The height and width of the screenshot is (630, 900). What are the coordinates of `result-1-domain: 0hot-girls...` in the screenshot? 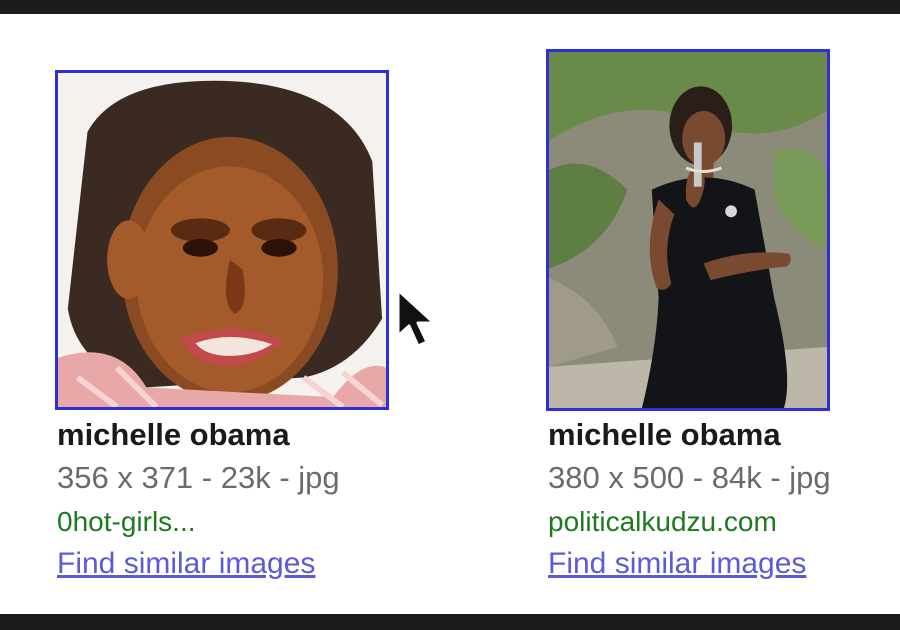 It's located at (126, 521).